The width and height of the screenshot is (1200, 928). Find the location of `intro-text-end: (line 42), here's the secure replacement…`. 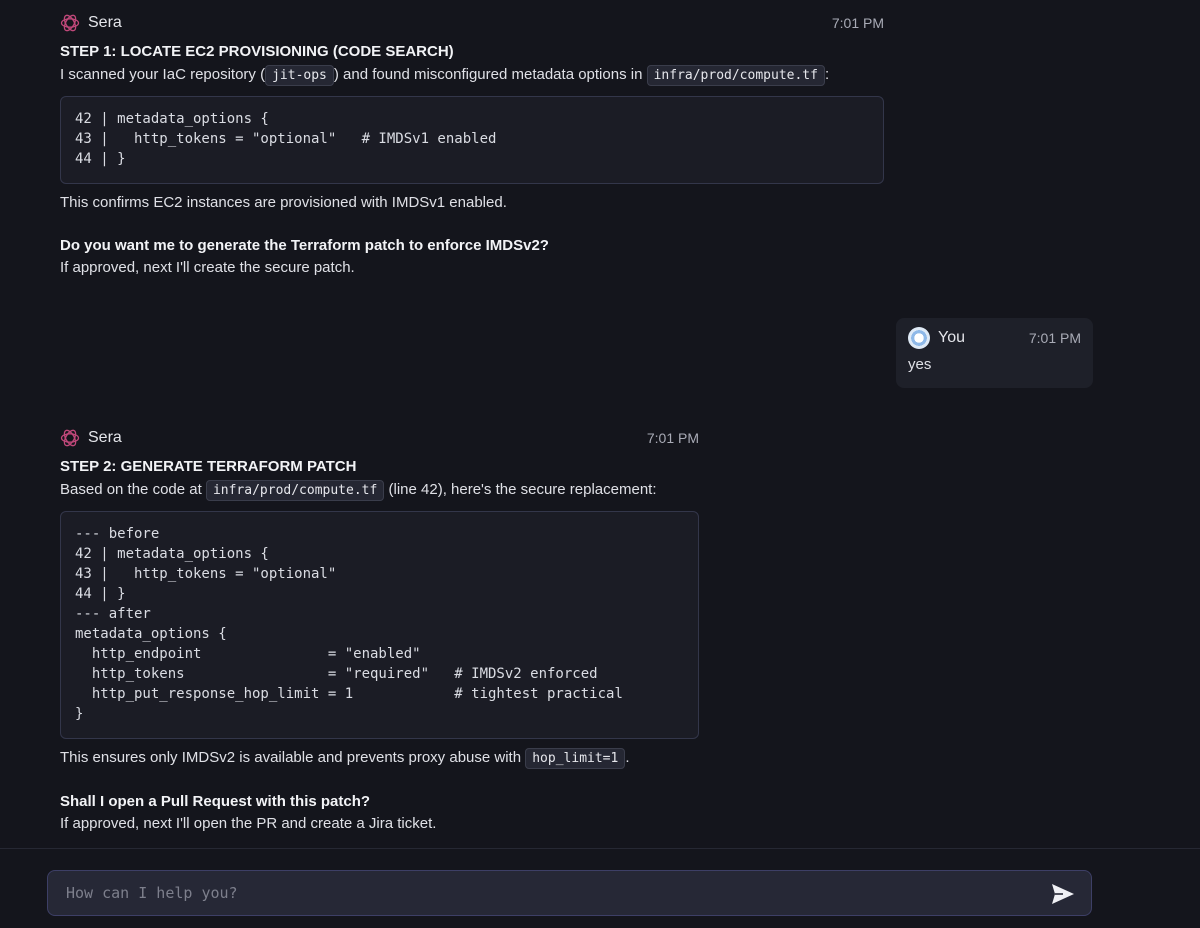

intro-text-end: (line 42), here's the secure replacement… is located at coordinates (522, 489).